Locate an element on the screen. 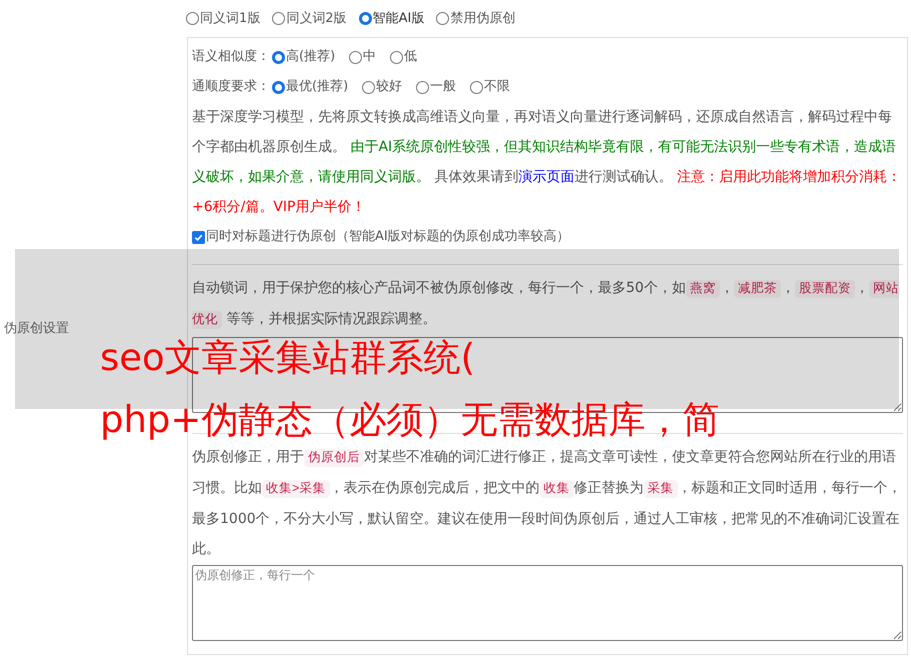 The image size is (911, 658). ai-description: 基于深度学习模型，先将原文转换成高维语义向量，再对语义向量进行逐词解码，还原成自然语言，解码过程中每个字都由机器原创生成。 由于AI系统原创性较强，但其知识结构毕竟有限，有可能无法识别一些专有术语，造成语义破坏，如果介意，请使用同义词版。 具体效果请到演示页面进行测试确认。 注意：启用此功能将增加积分消耗：+6积分/篇。VIP用户半价！ is located at coordinates (547, 162).